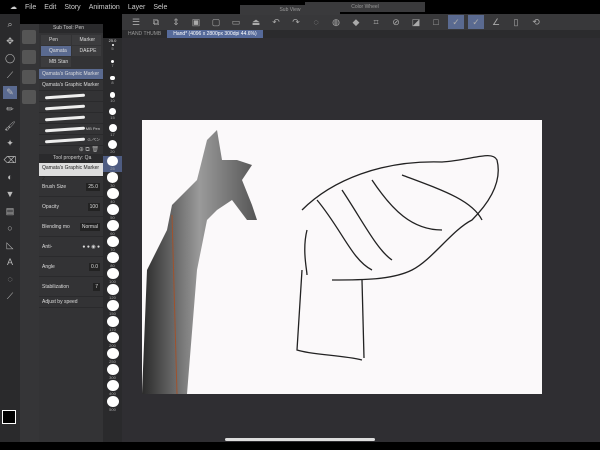 The image size is (600, 450). What do you see at coordinates (10, 245) in the screenshot?
I see `frame-icon: ◺` at bounding box center [10, 245].